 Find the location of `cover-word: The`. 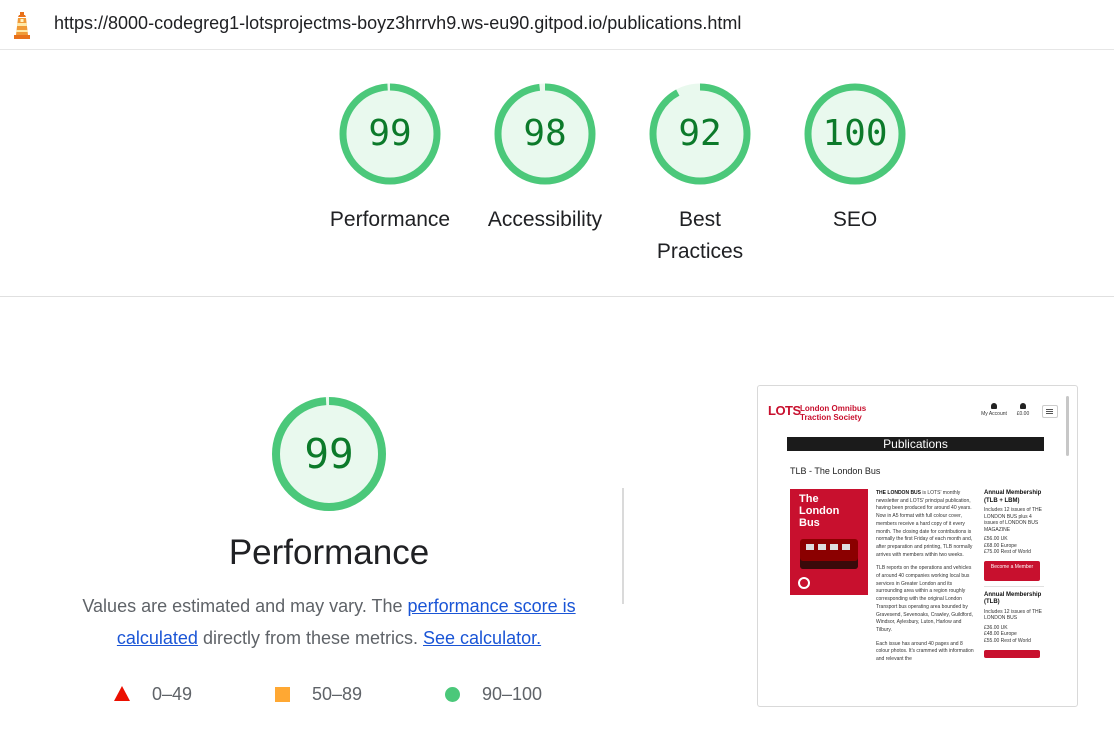

cover-word: The is located at coordinates (809, 499).